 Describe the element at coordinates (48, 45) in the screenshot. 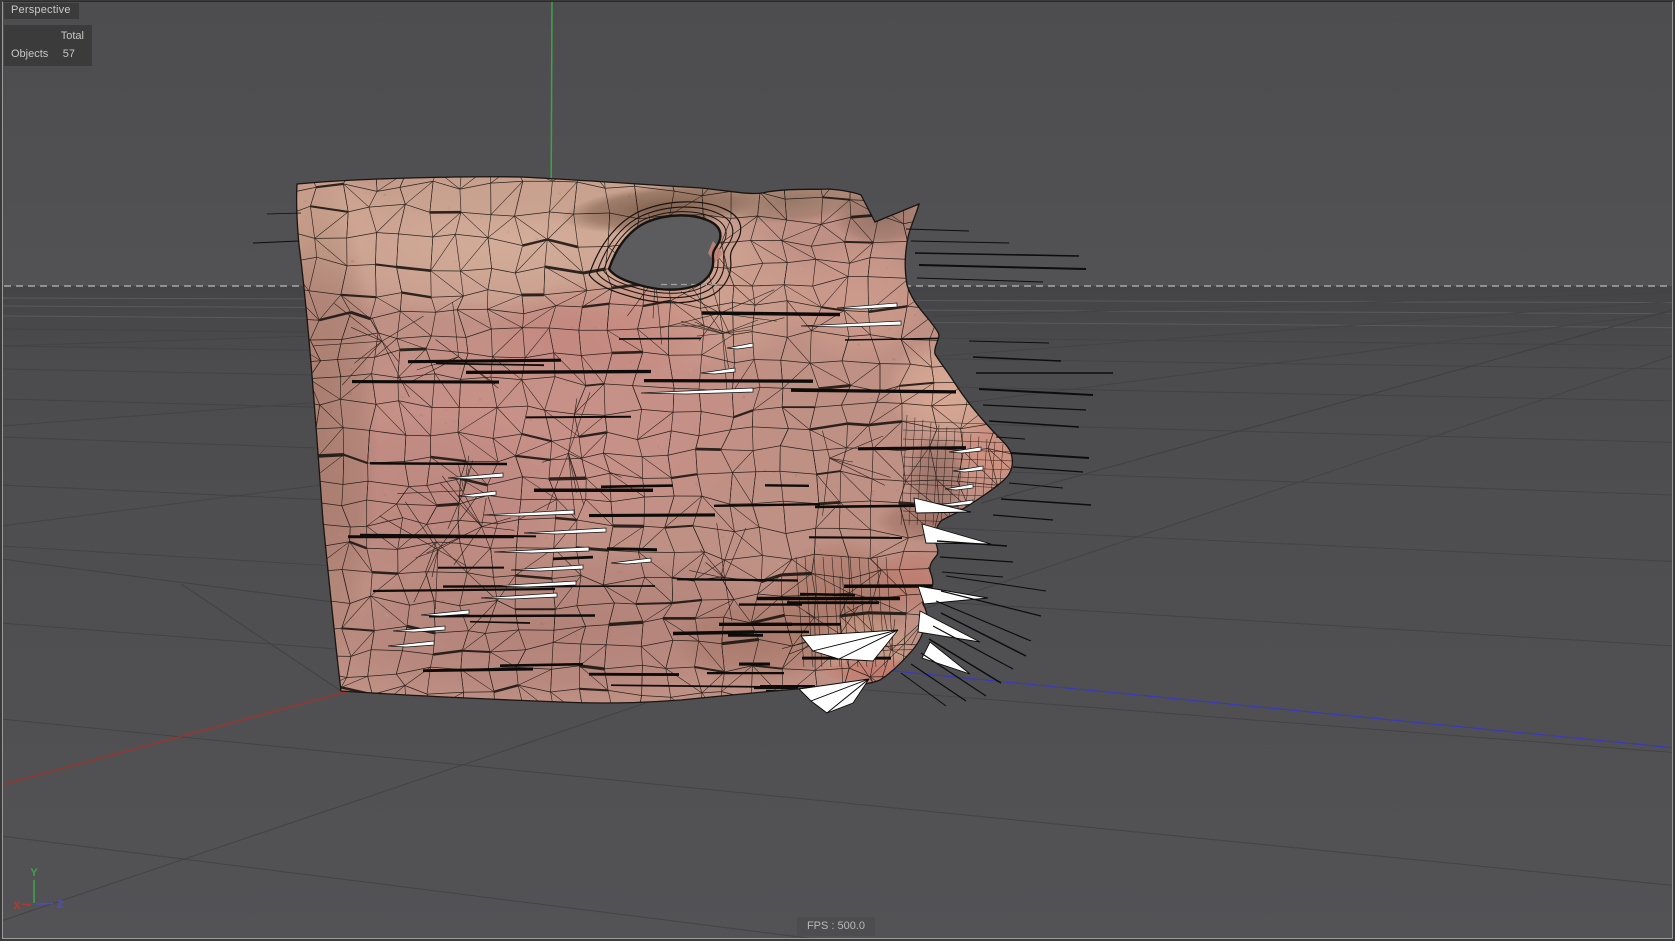

I see `stats-panel: Total Objects 57` at that location.